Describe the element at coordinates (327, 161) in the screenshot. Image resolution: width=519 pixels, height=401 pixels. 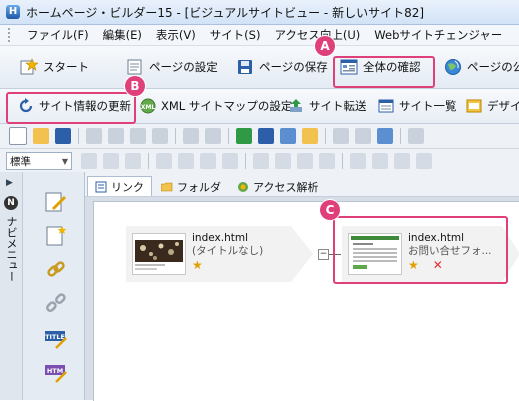
I see `strikethrough-icon` at that location.